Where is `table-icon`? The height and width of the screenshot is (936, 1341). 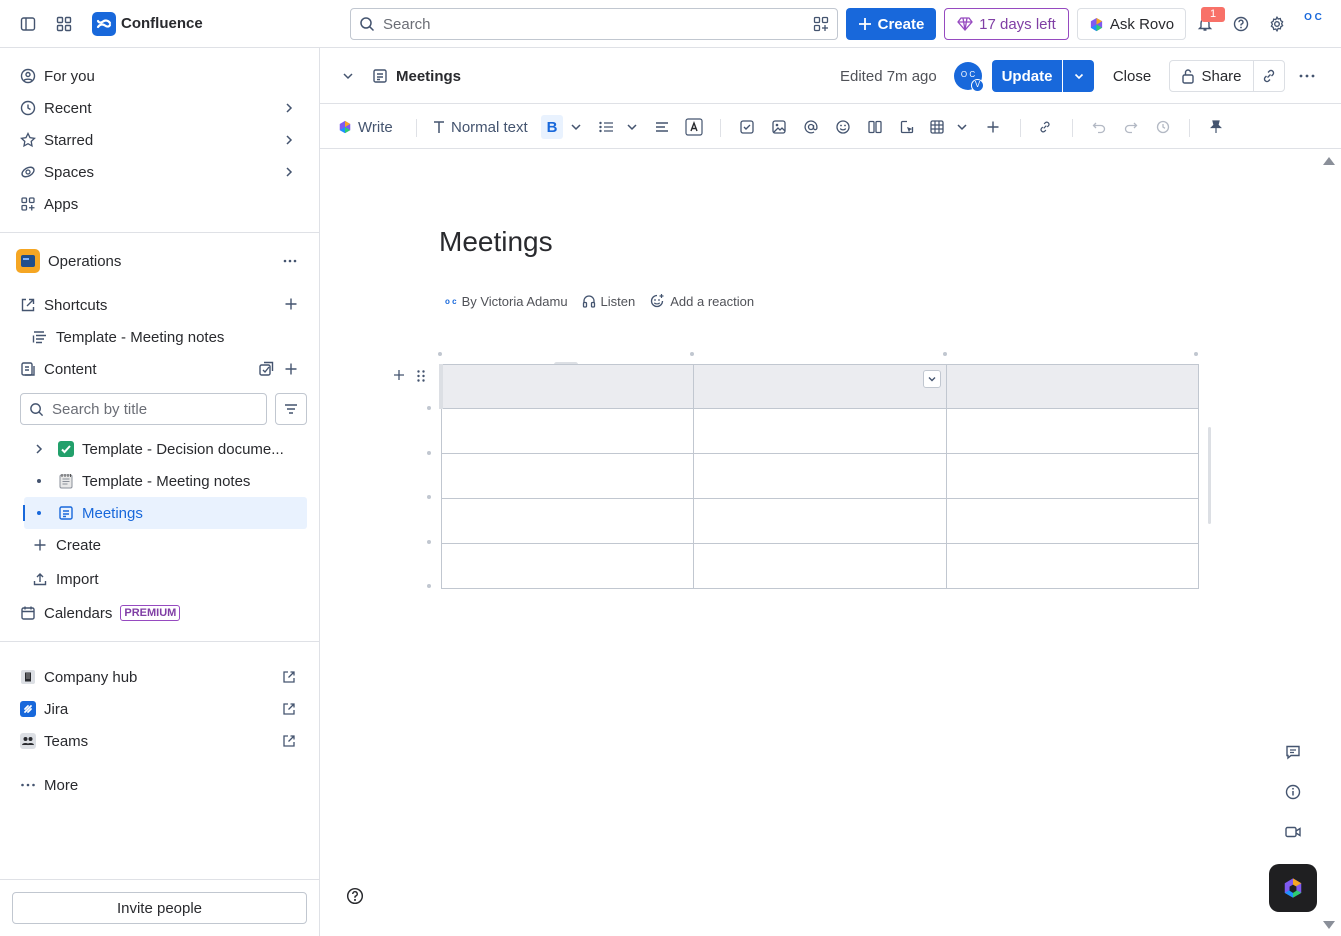
table-icon is located at coordinates (937, 127).